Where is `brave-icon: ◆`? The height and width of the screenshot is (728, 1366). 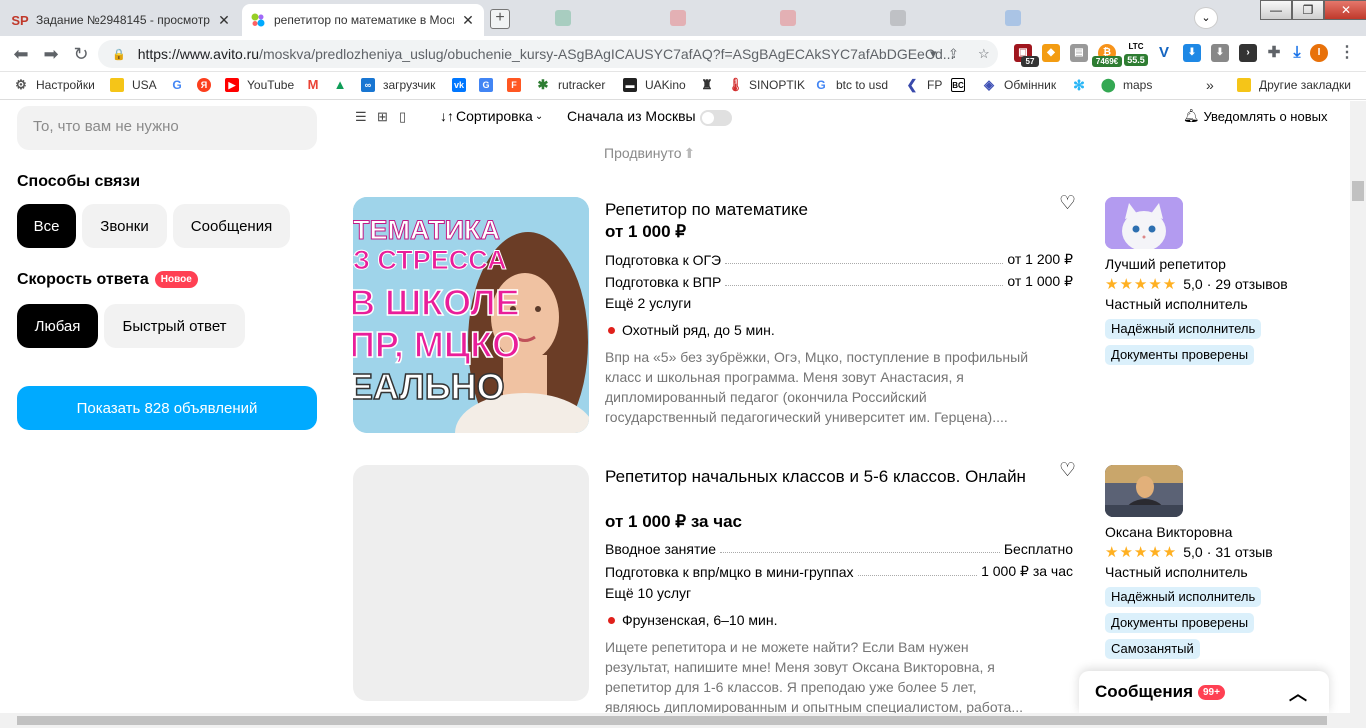
brave-icon: ◆ is located at coordinates (1051, 53).